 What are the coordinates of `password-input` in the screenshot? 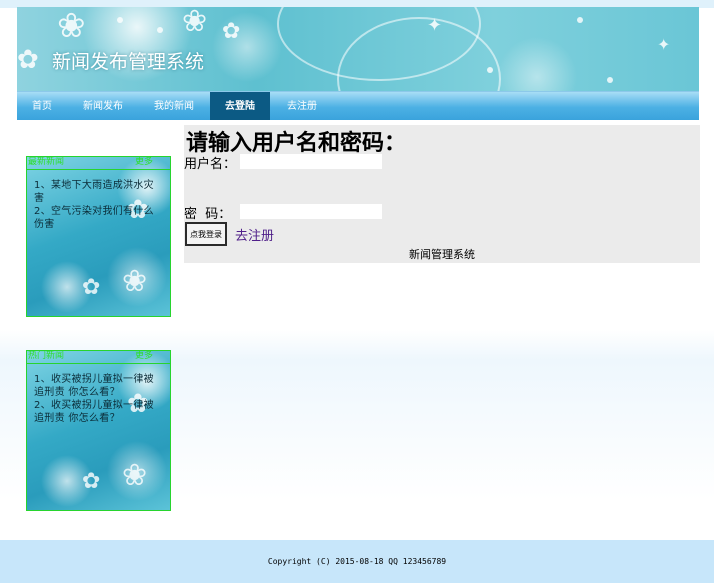 It's located at (311, 211).